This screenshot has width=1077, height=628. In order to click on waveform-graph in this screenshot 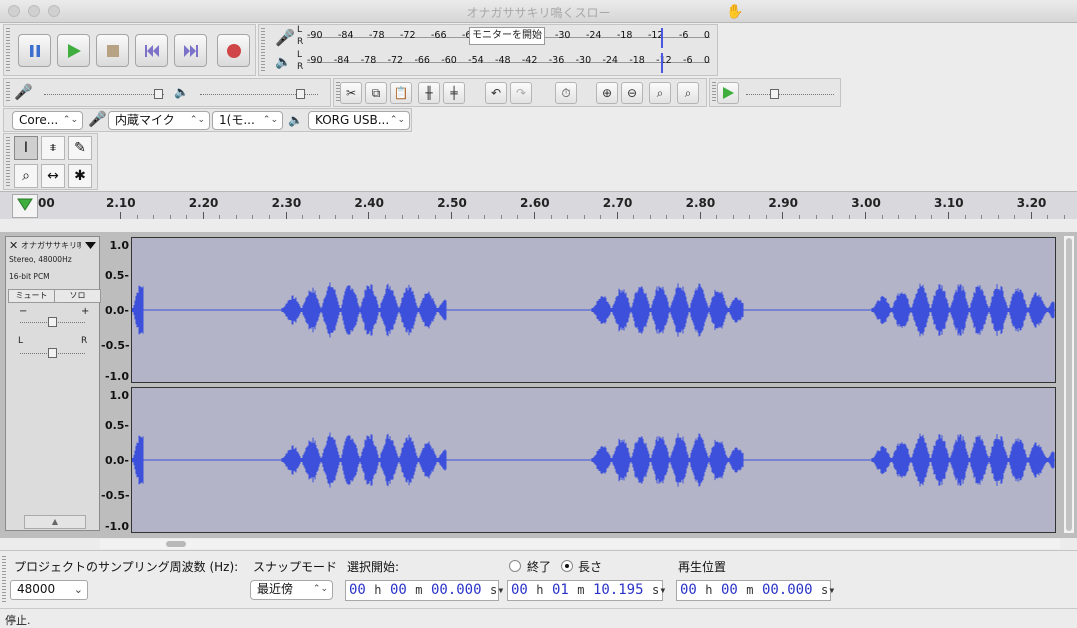, I will do `click(593, 460)`.